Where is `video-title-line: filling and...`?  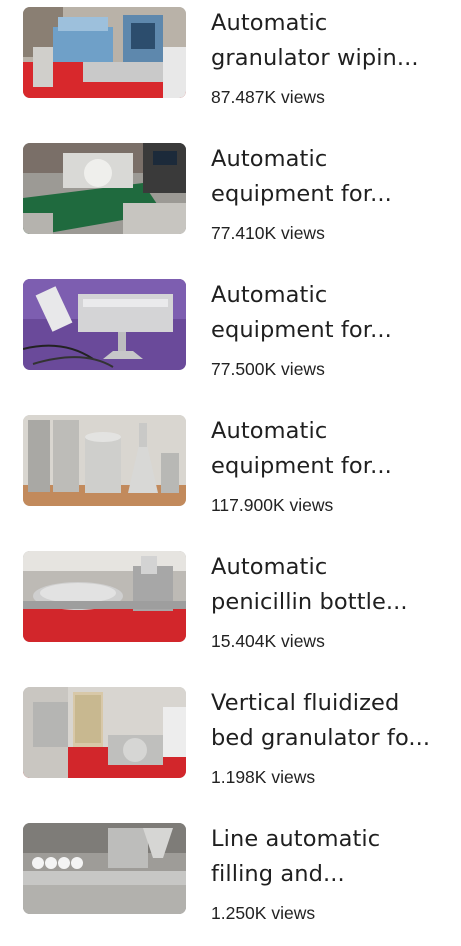
video-title-line: filling and... is located at coordinates (278, 874).